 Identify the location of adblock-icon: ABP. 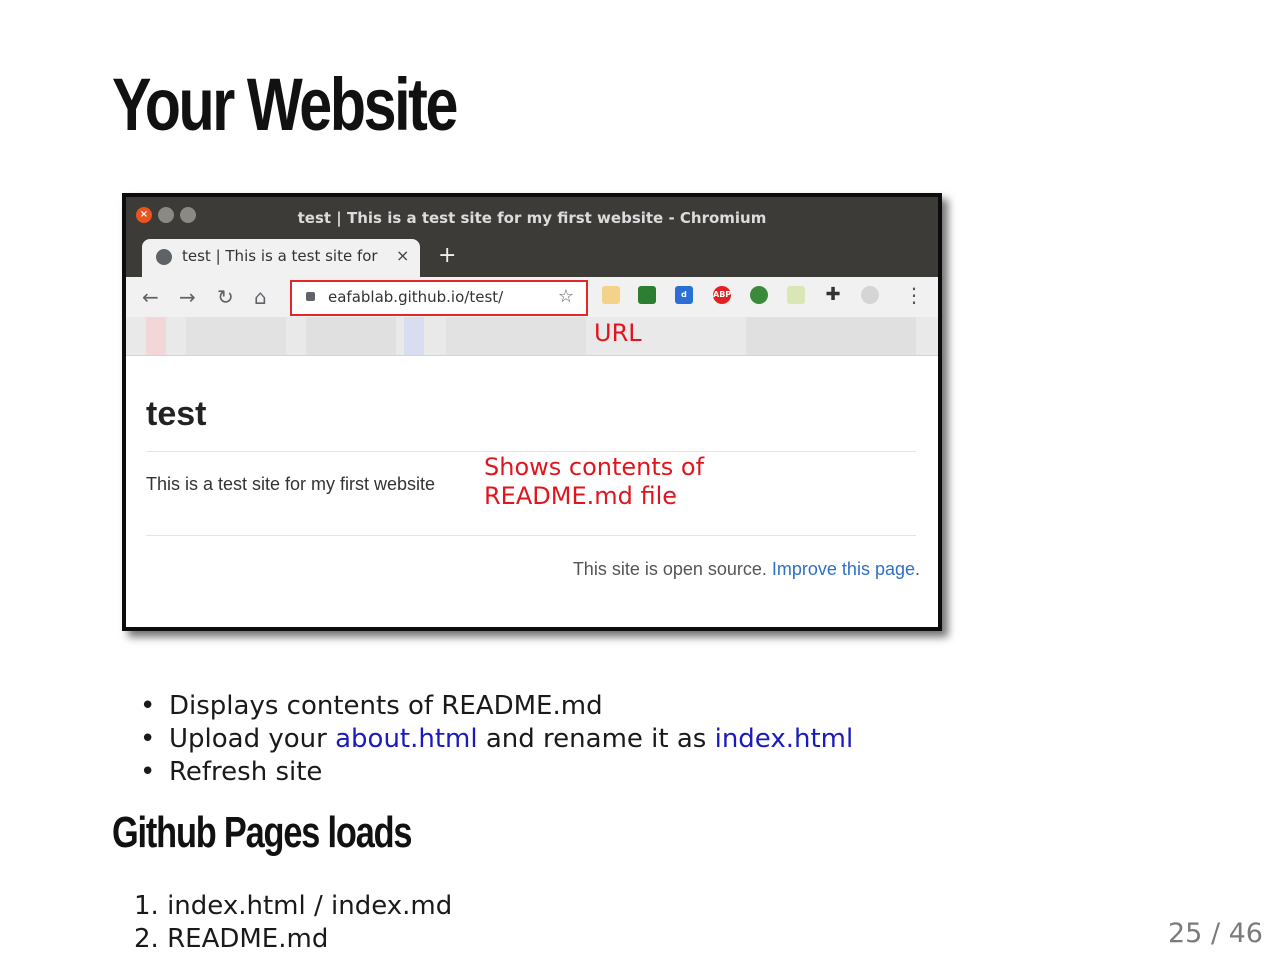
(722, 295).